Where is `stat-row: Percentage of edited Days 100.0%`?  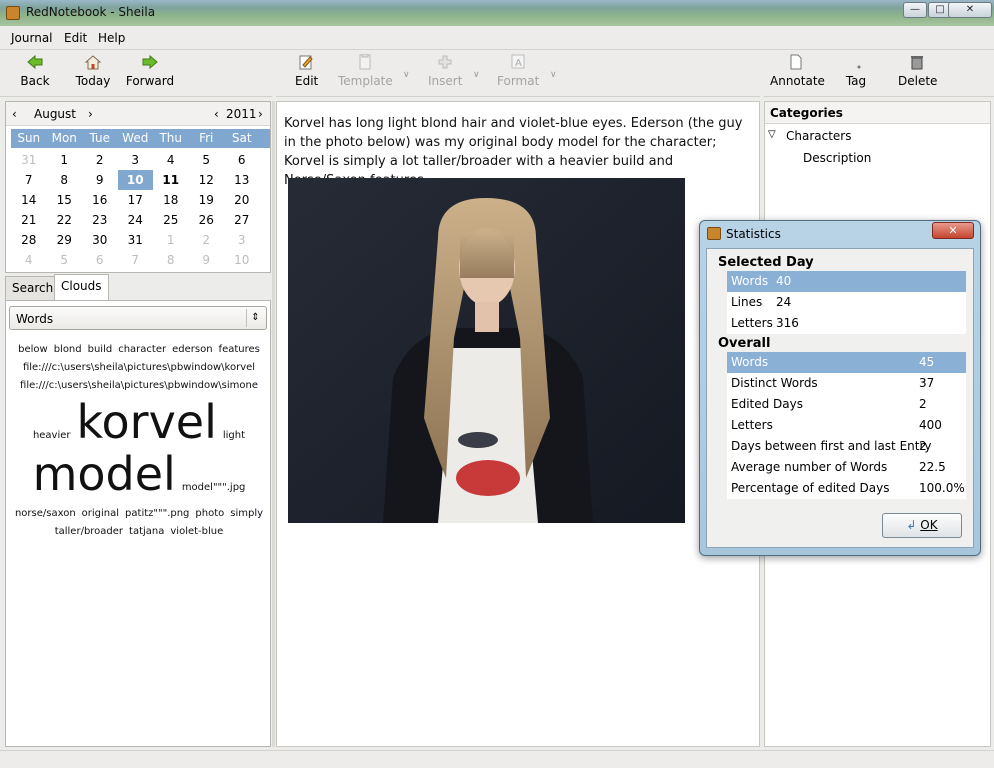 stat-row: Percentage of edited Days 100.0% is located at coordinates (846, 488).